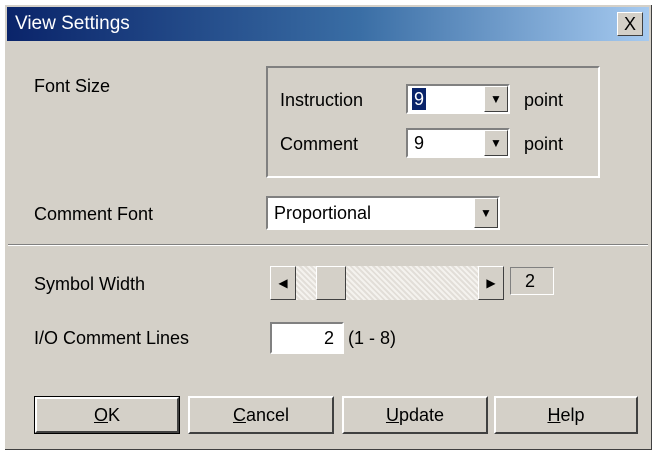  Describe the element at coordinates (267, 415) in the screenshot. I see `cancel-label-rest: ancel` at that location.